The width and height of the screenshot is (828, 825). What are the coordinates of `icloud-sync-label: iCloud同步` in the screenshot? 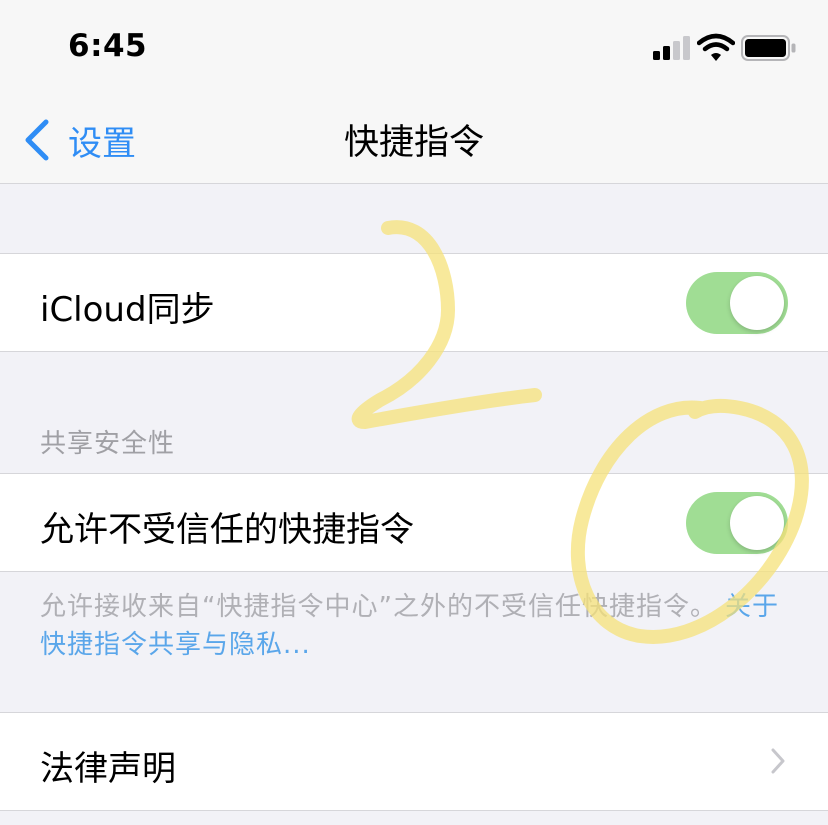 It's located at (127, 310).